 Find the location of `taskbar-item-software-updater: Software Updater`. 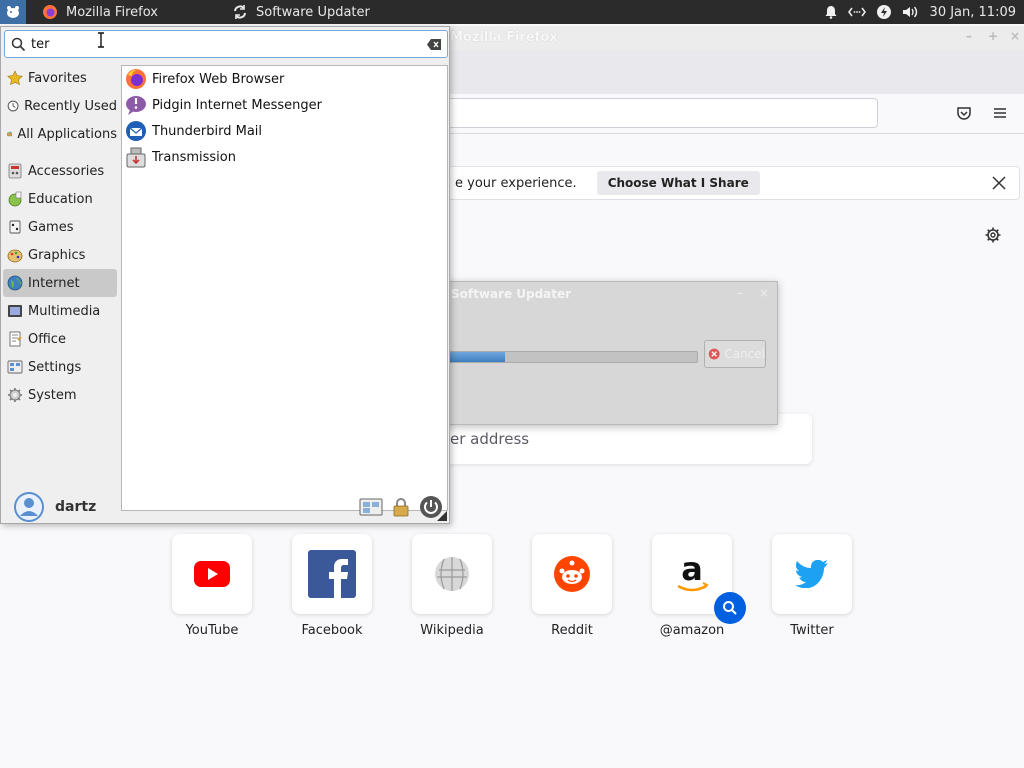

taskbar-item-software-updater: Software Updater is located at coordinates (326, 12).